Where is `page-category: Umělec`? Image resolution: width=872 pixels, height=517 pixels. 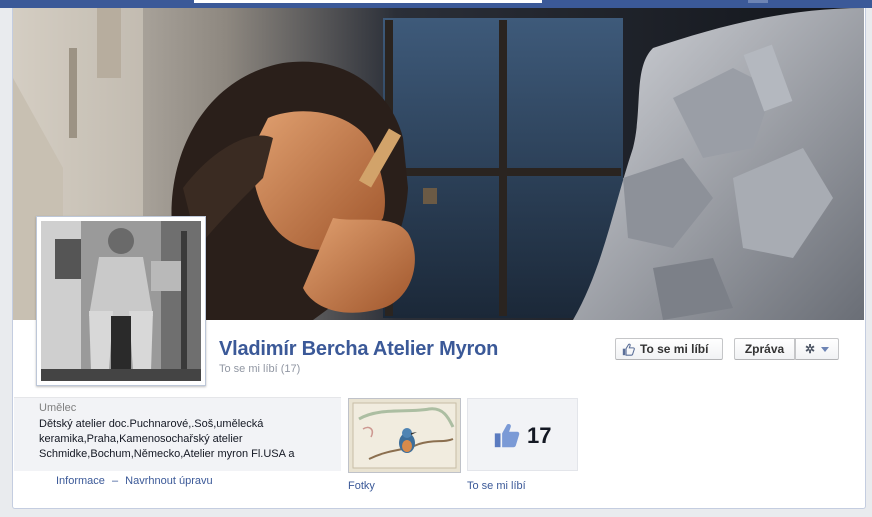
page-category: Umělec is located at coordinates (58, 408).